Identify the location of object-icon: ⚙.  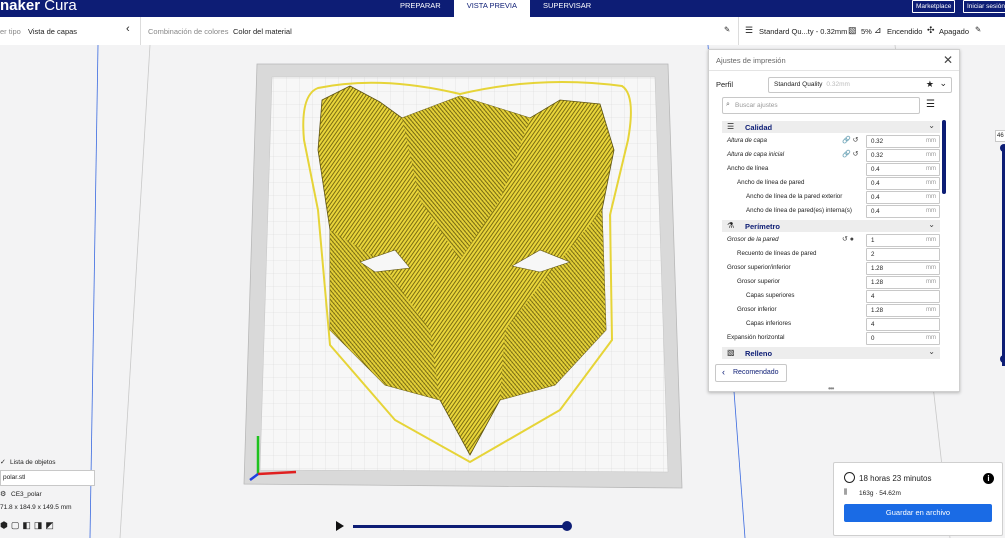
(3, 494).